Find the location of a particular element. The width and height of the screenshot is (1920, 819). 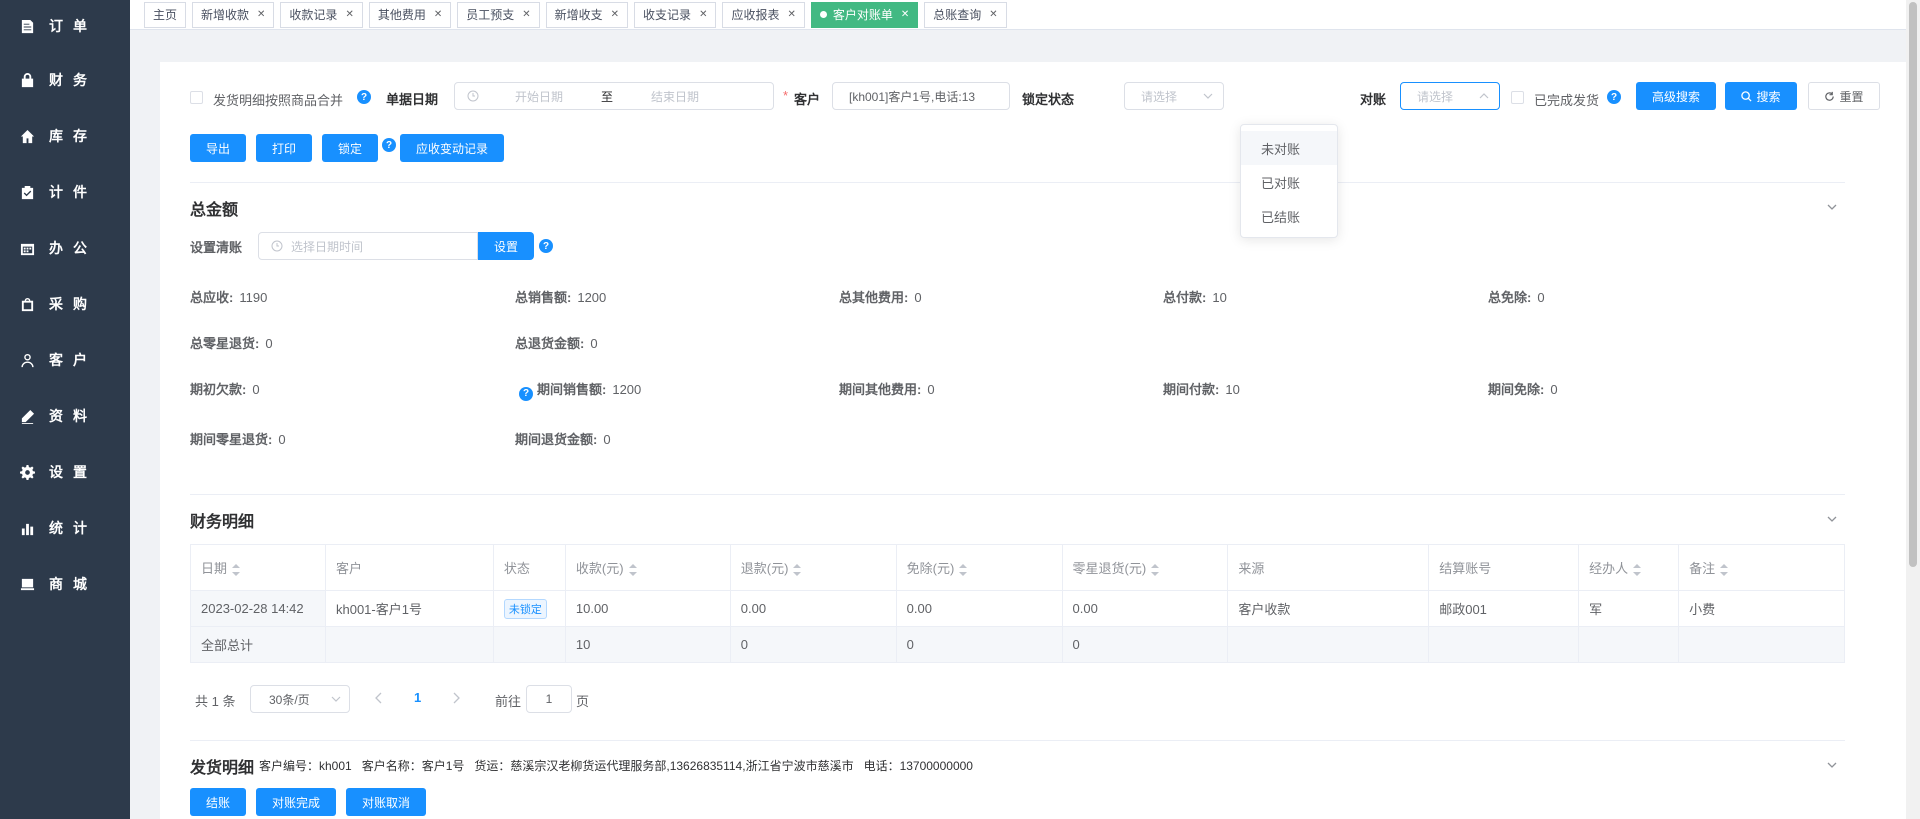

sidebar-item-inventory: 库存 is located at coordinates (65, 136).